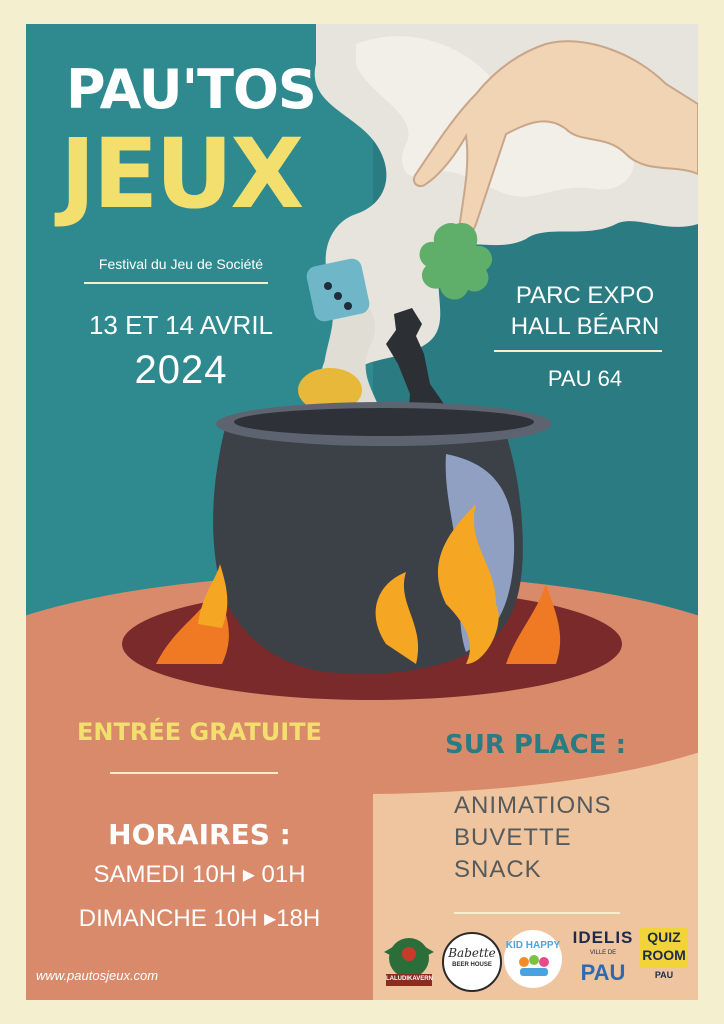 The image size is (724, 1024). Describe the element at coordinates (199, 732) in the screenshot. I see `free-entry-label: ENTRÉE GRATUITE` at that location.